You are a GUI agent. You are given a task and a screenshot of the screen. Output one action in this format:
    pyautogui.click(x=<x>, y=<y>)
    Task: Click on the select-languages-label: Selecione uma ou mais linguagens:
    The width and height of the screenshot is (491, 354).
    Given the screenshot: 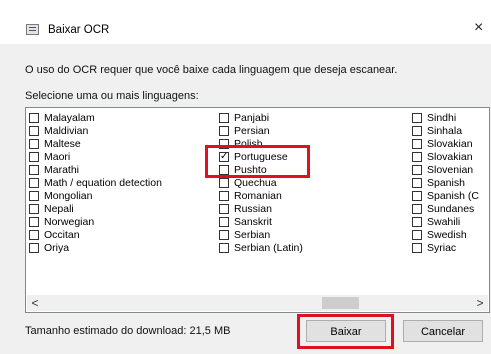 What is the action you would take?
    pyautogui.click(x=112, y=96)
    